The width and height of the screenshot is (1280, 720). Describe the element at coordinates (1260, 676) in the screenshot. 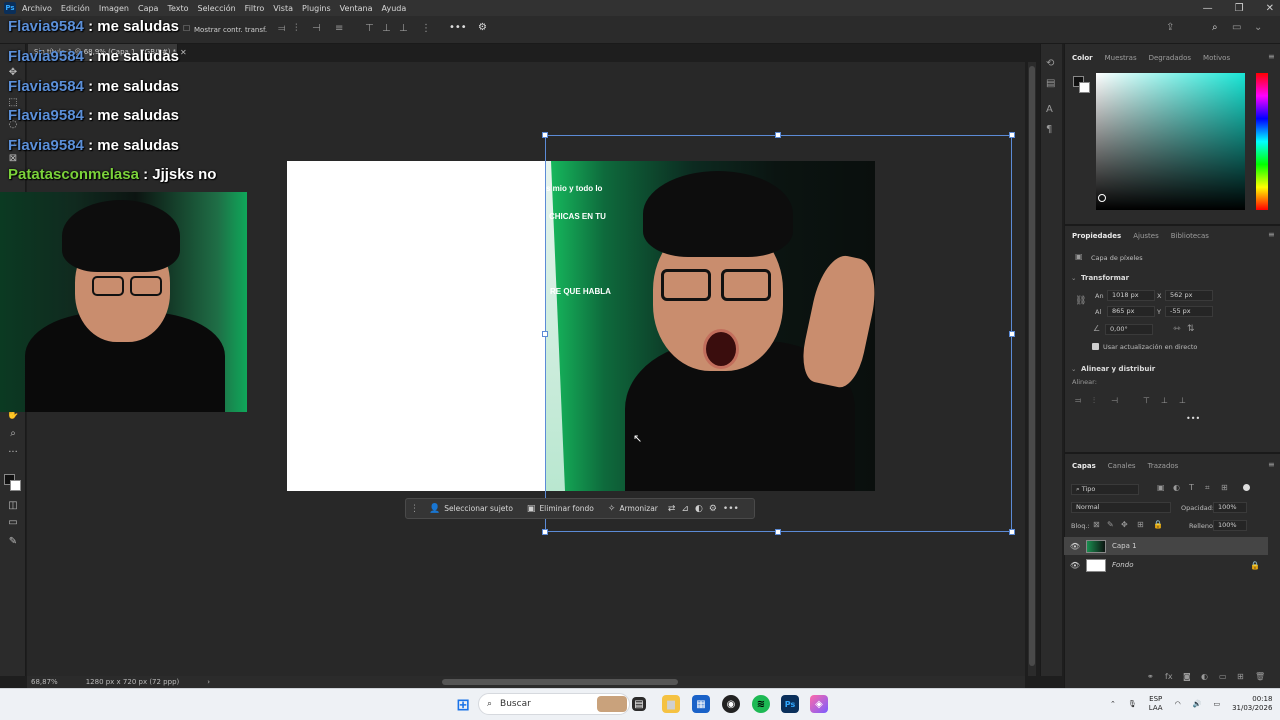

I see `delete-layer-icon: 🗑` at that location.